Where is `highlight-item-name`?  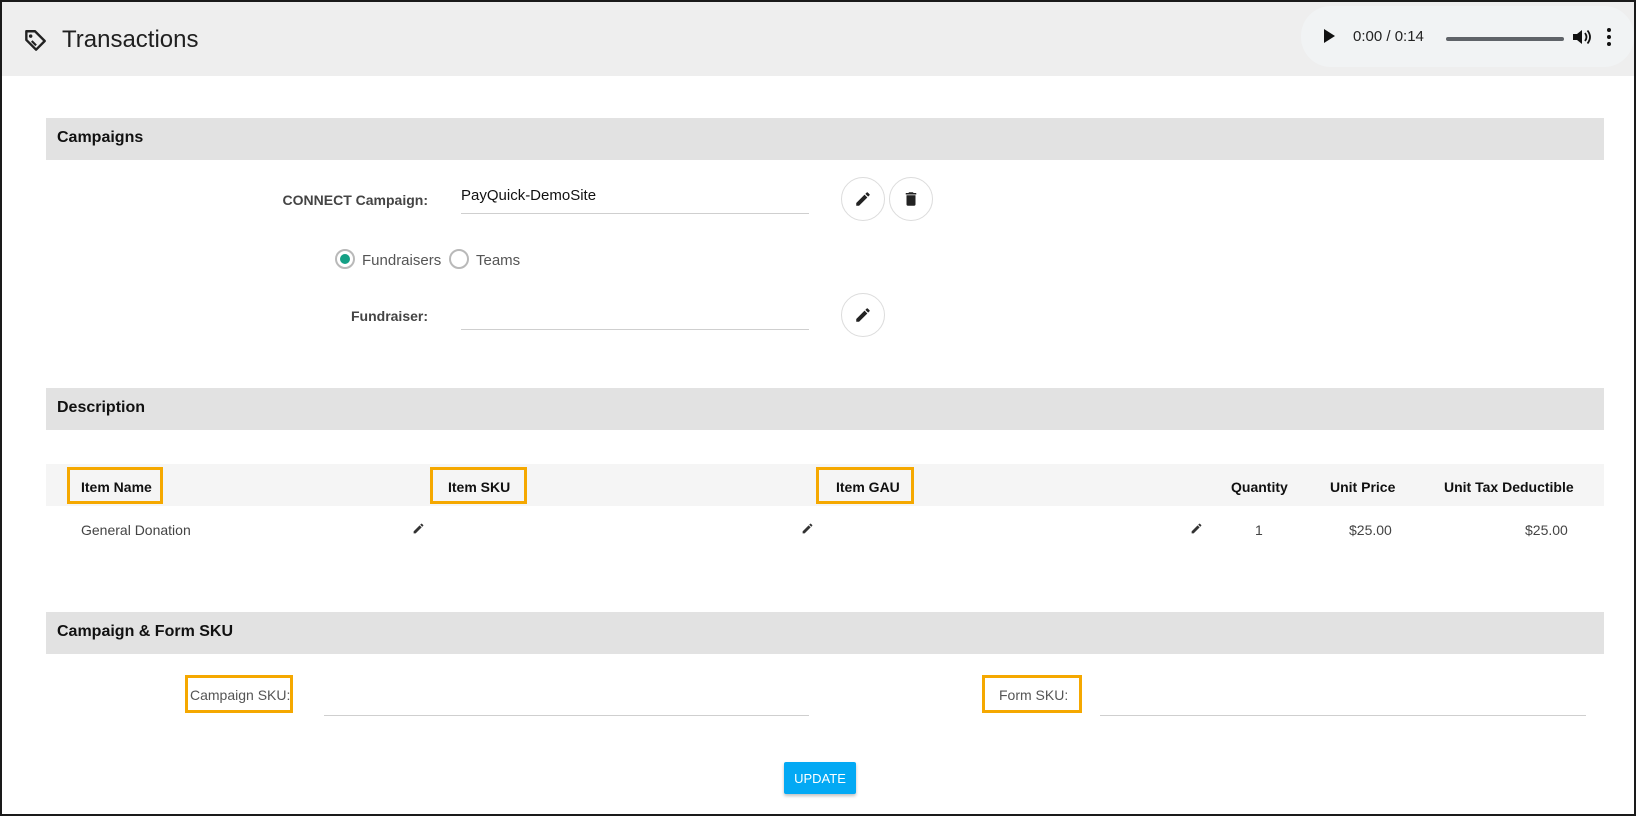 highlight-item-name is located at coordinates (115, 485).